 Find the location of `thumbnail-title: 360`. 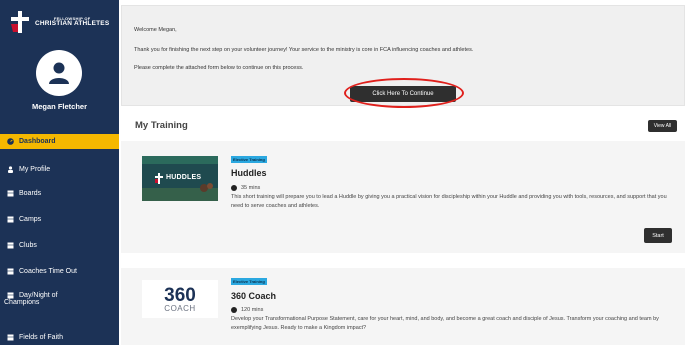

thumbnail-title: 360 is located at coordinates (180, 295).